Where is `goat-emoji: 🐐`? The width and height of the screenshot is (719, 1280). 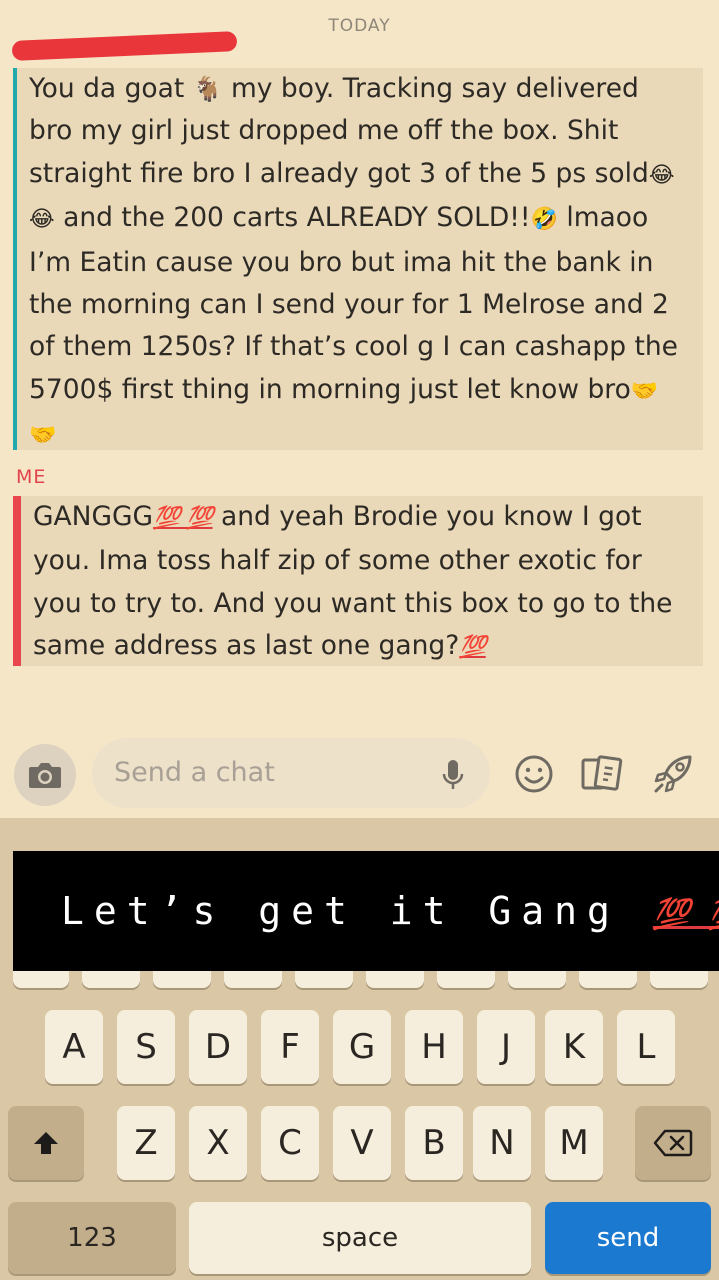 goat-emoji: 🐐 is located at coordinates (207, 89).